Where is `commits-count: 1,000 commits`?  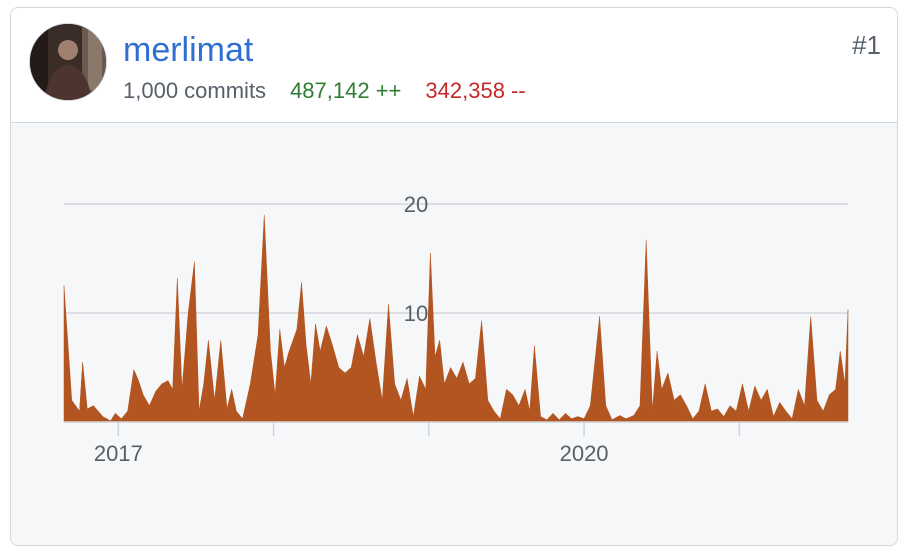 commits-count: 1,000 commits is located at coordinates (194, 90).